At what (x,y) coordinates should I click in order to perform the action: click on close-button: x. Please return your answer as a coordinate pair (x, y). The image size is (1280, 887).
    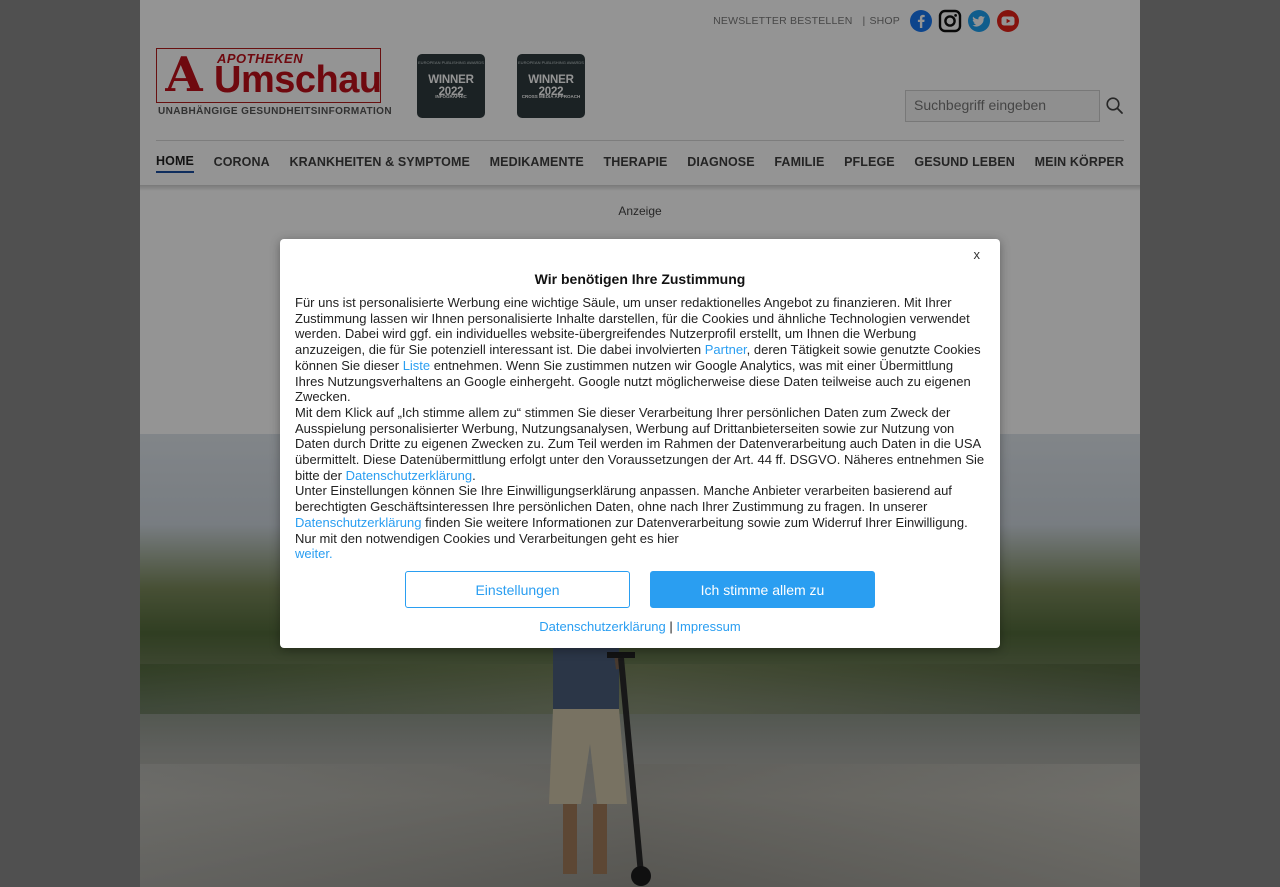
    Looking at the image, I should click on (977, 254).